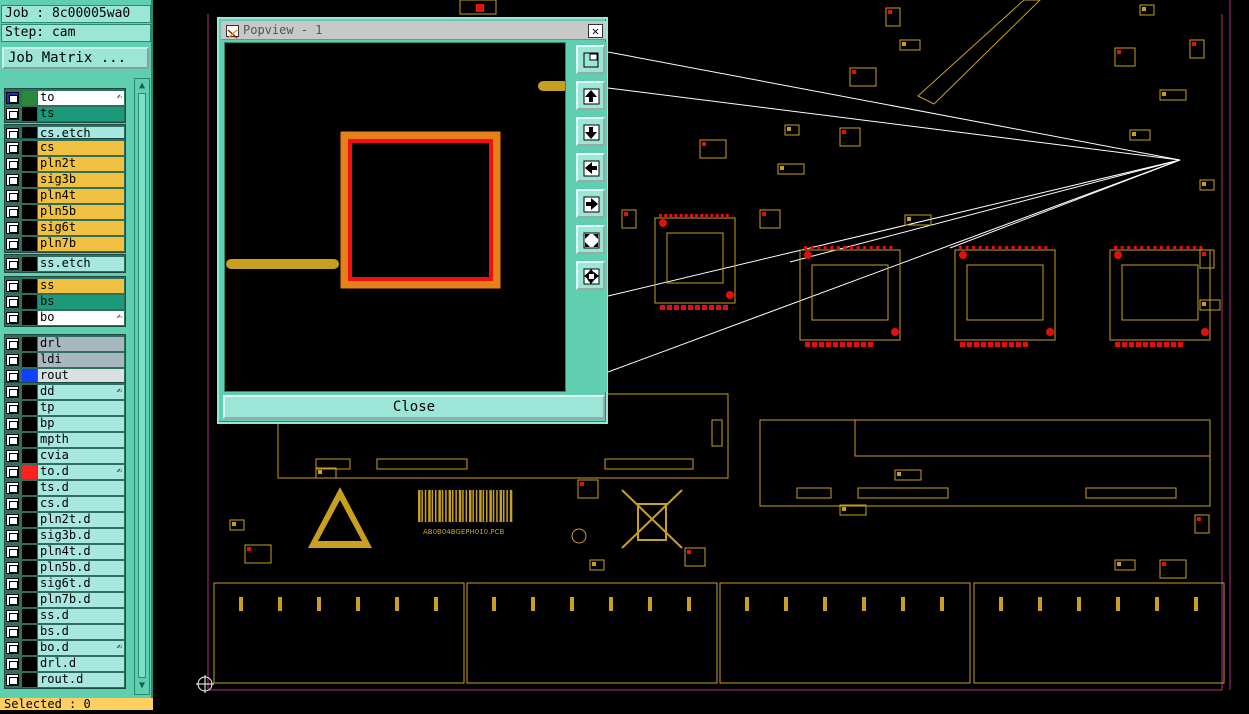 This screenshot has height=714, width=1249. Describe the element at coordinates (81, 302) in the screenshot. I see `layer-name: bs` at that location.